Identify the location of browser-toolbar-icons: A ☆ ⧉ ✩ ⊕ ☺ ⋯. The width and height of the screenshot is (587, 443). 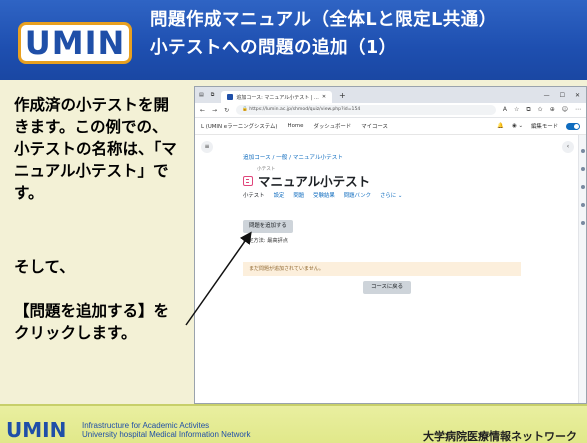
(542, 110).